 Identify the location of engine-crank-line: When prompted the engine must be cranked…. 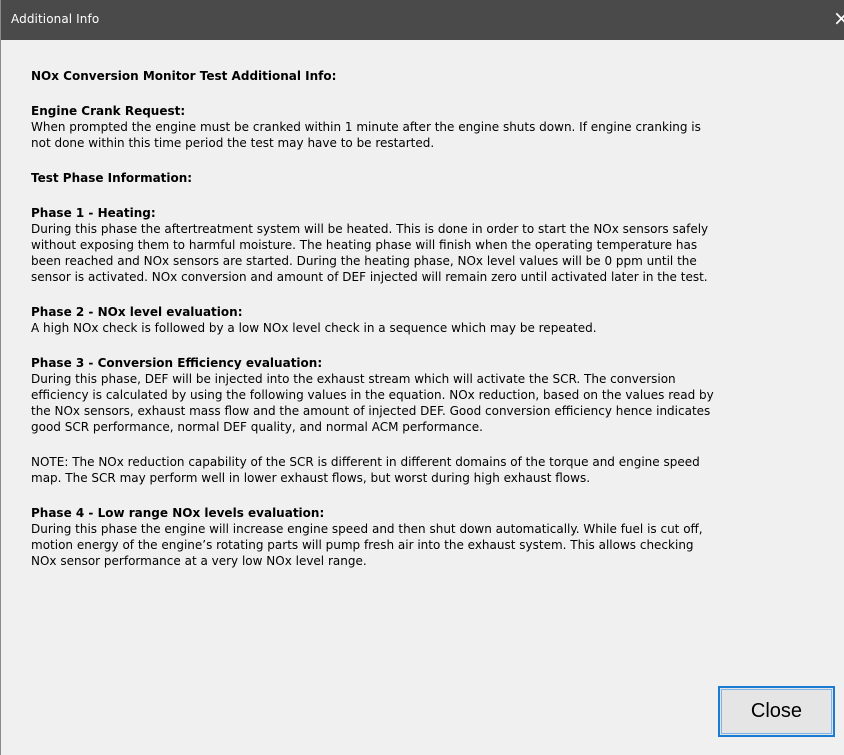
(366, 127).